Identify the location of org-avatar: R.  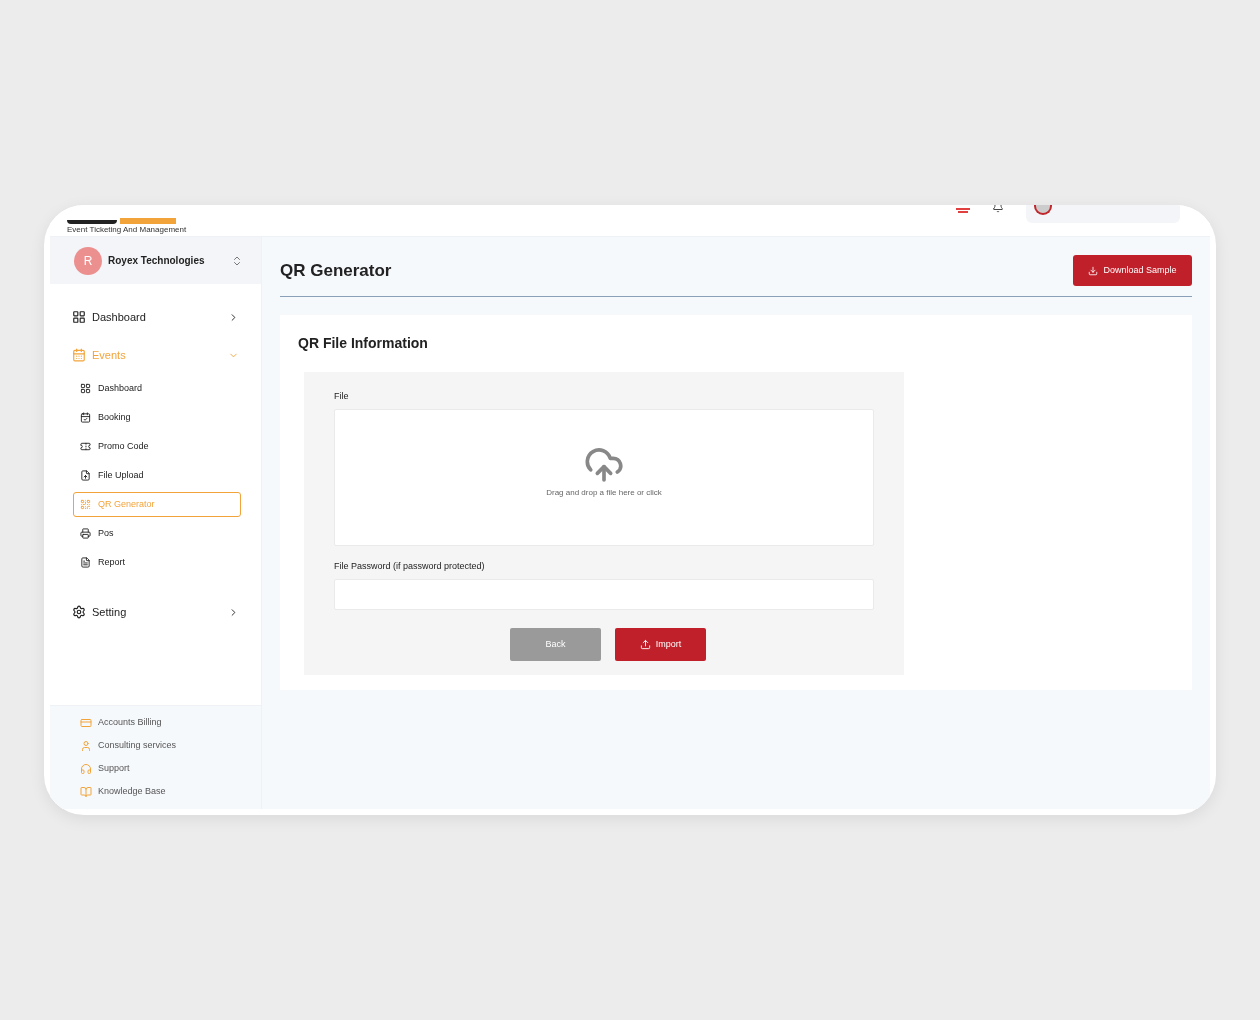
(88, 260).